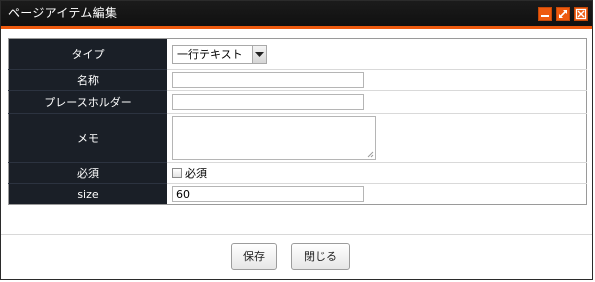 Image resolution: width=595 pixels, height=282 pixels. Describe the element at coordinates (274, 138) in the screenshot. I see `memo-textarea` at that location.